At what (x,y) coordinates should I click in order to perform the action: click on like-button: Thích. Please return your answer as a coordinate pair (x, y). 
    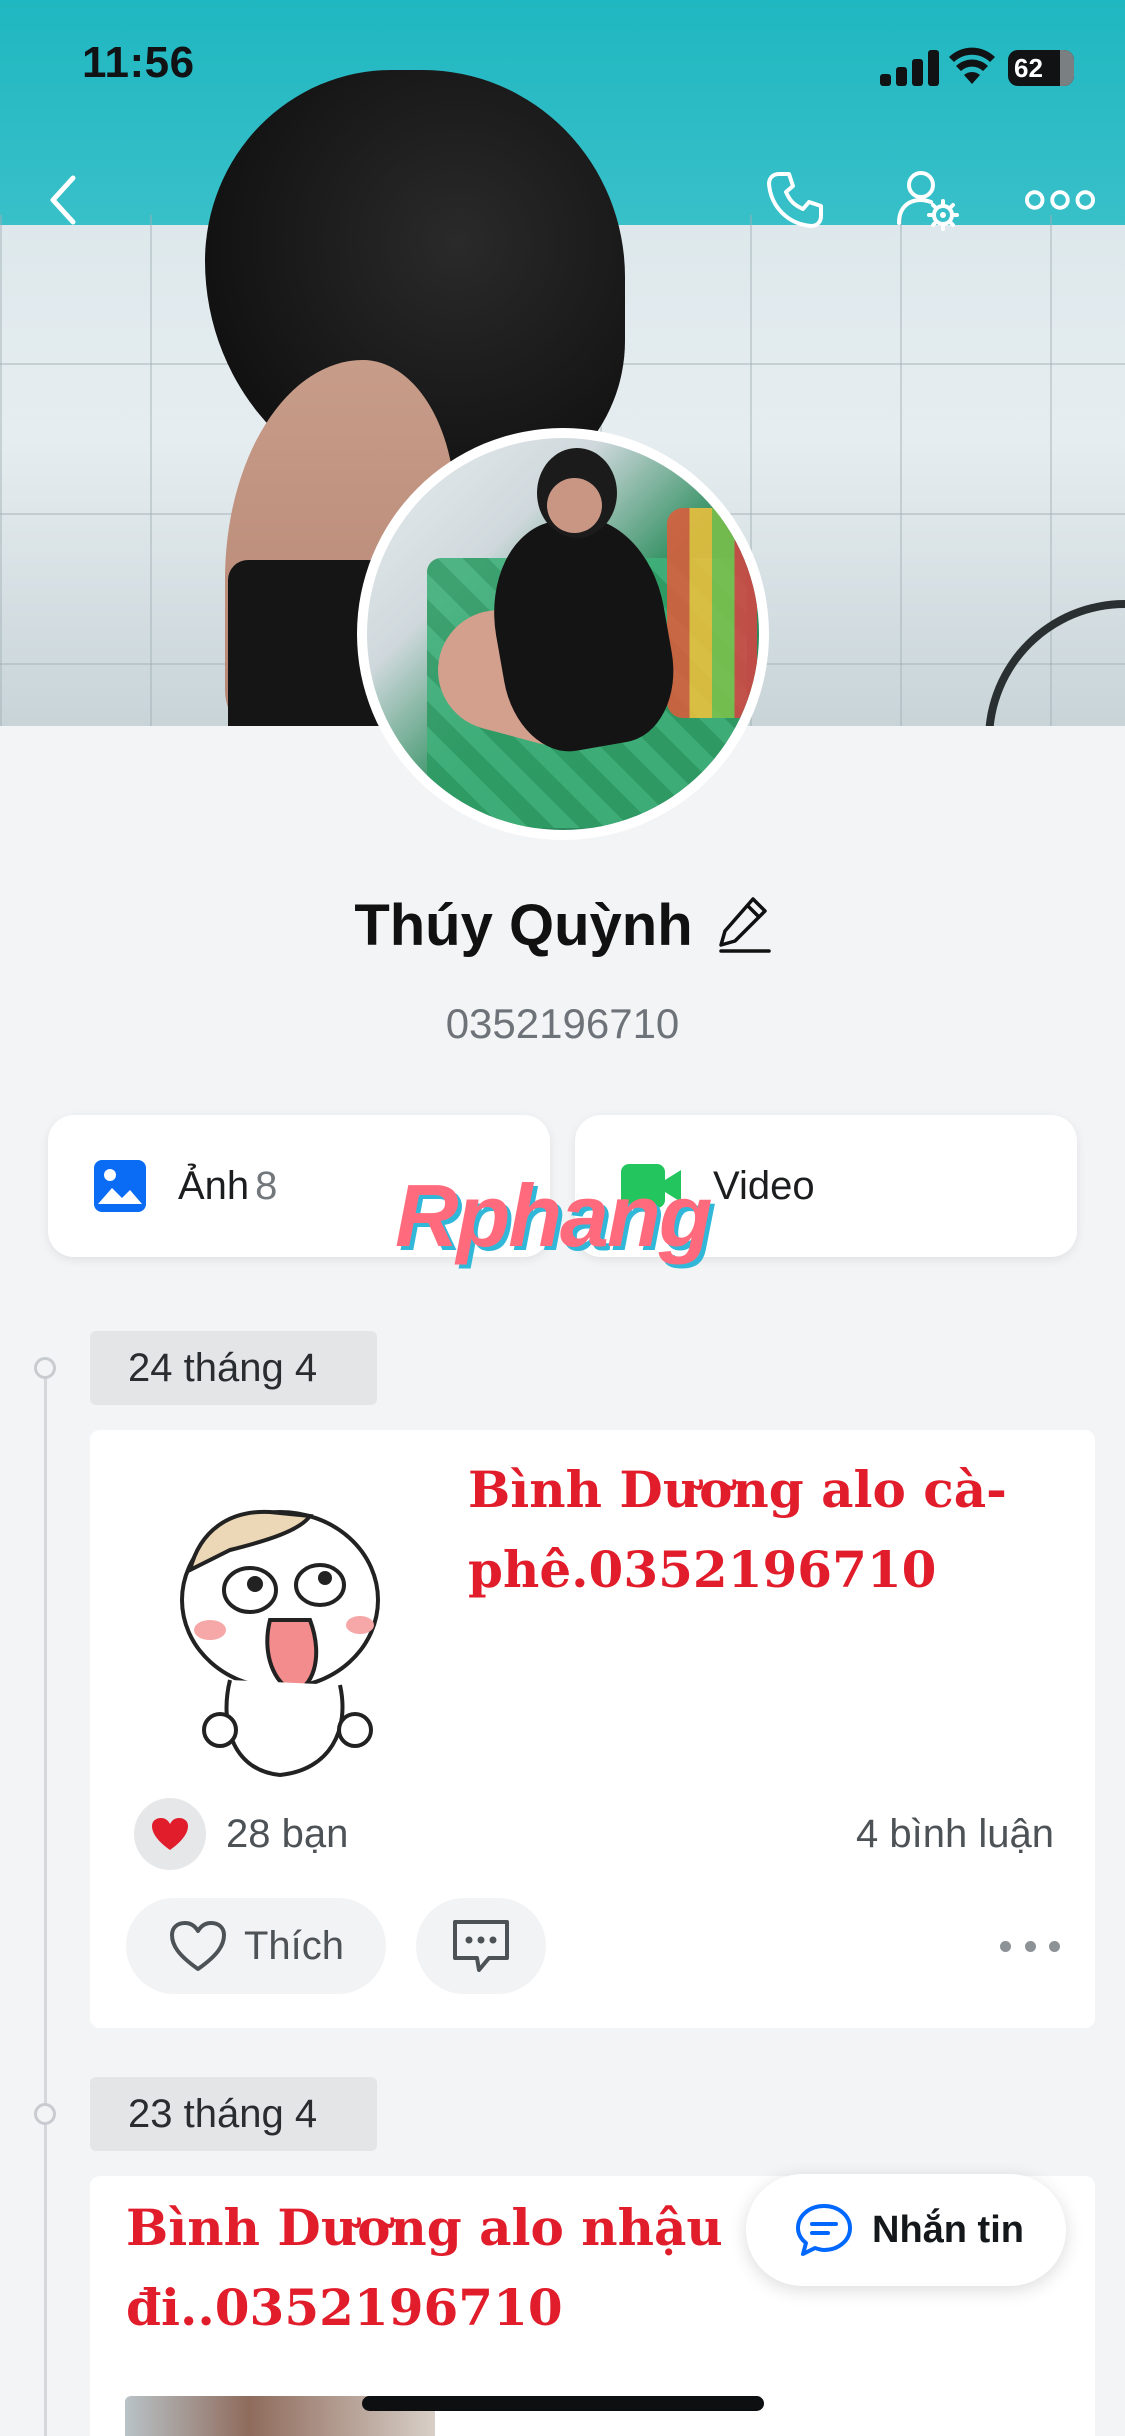
    Looking at the image, I should click on (256, 1946).